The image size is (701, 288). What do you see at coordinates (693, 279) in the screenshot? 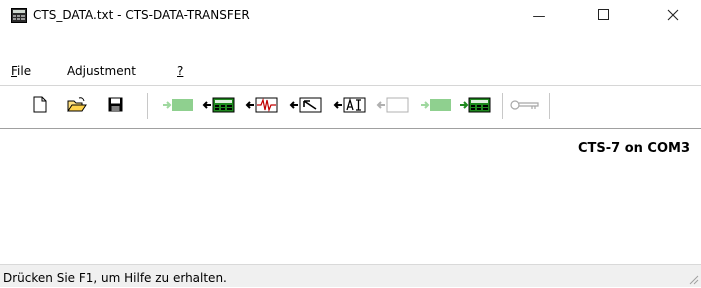
I see `resize-grip-icon` at bounding box center [693, 279].